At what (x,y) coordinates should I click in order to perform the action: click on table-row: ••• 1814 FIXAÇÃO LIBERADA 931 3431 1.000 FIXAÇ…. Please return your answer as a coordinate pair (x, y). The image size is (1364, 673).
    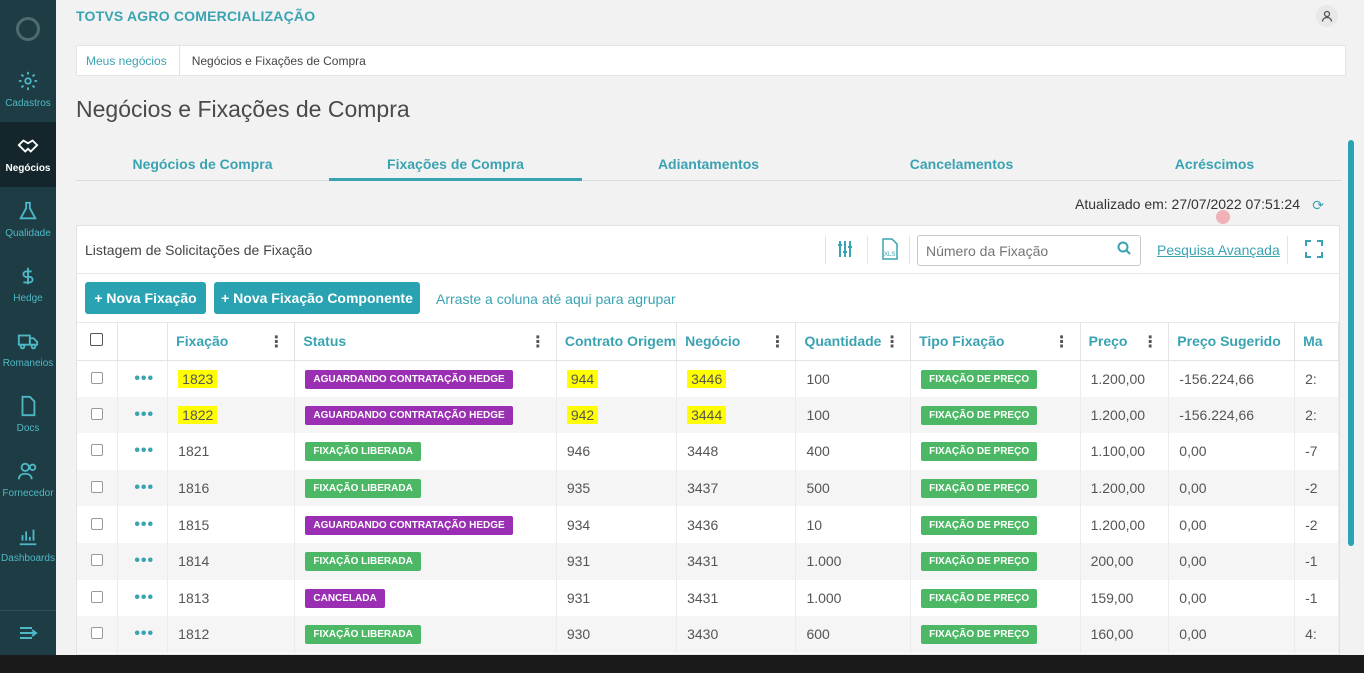
    Looking at the image, I should click on (708, 561).